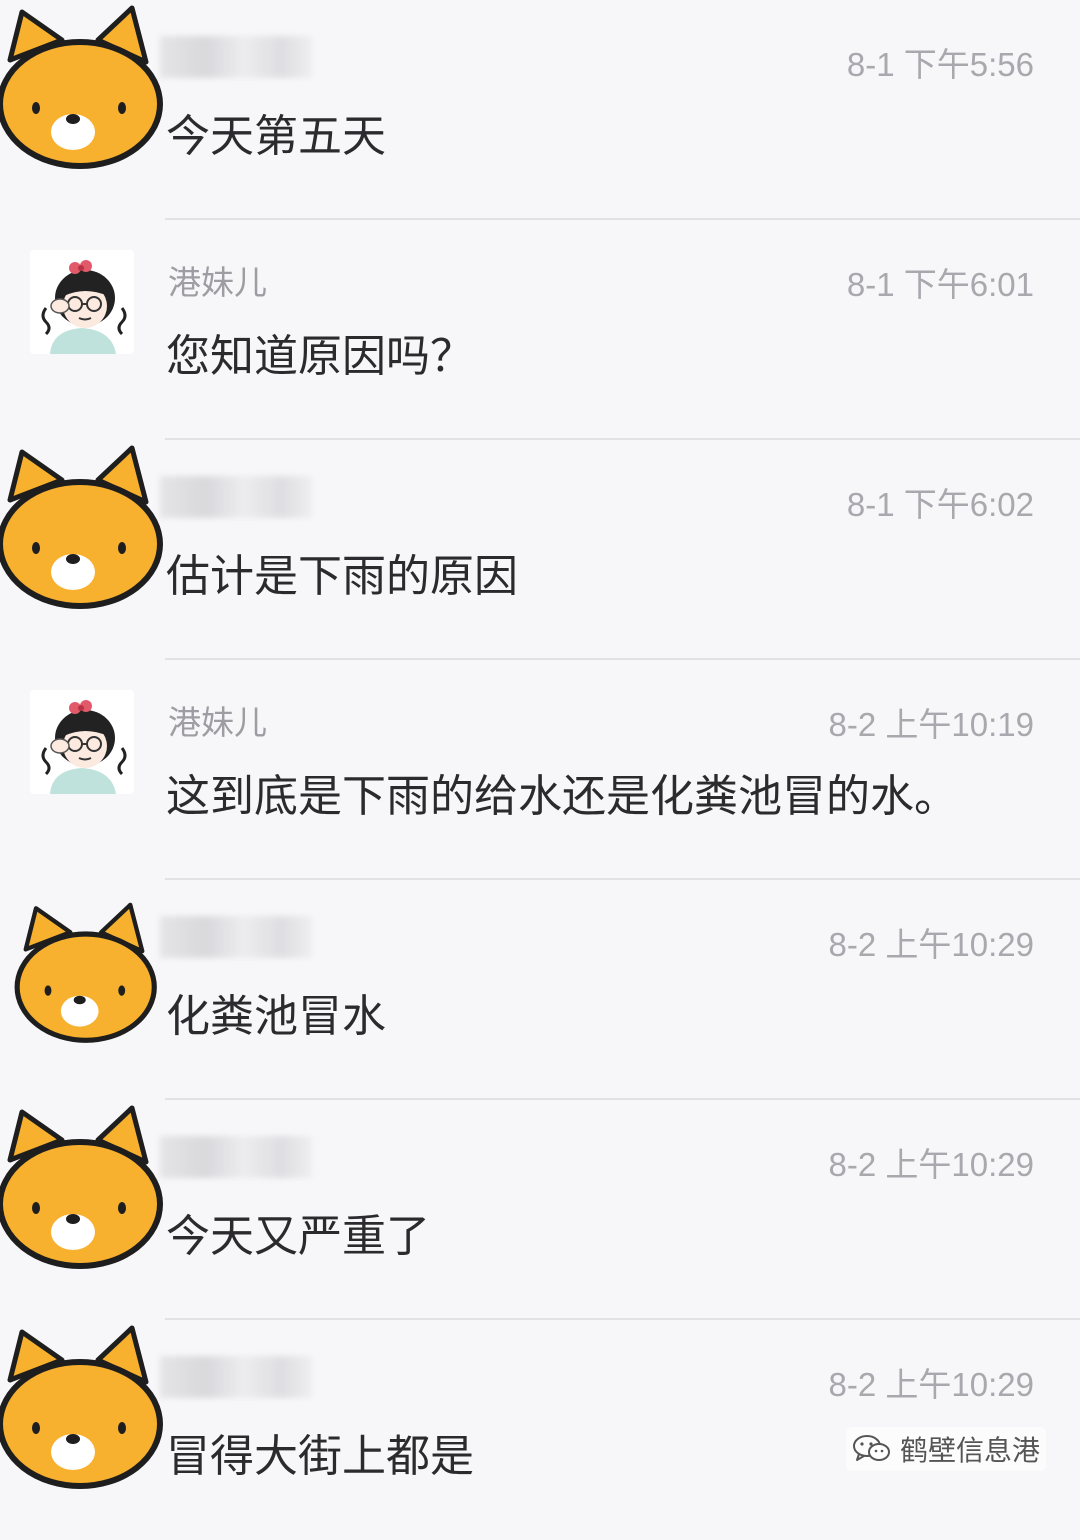  What do you see at coordinates (540, 990) in the screenshot?
I see `message-item: 8-2 上午10:29 化粪池冒水` at bounding box center [540, 990].